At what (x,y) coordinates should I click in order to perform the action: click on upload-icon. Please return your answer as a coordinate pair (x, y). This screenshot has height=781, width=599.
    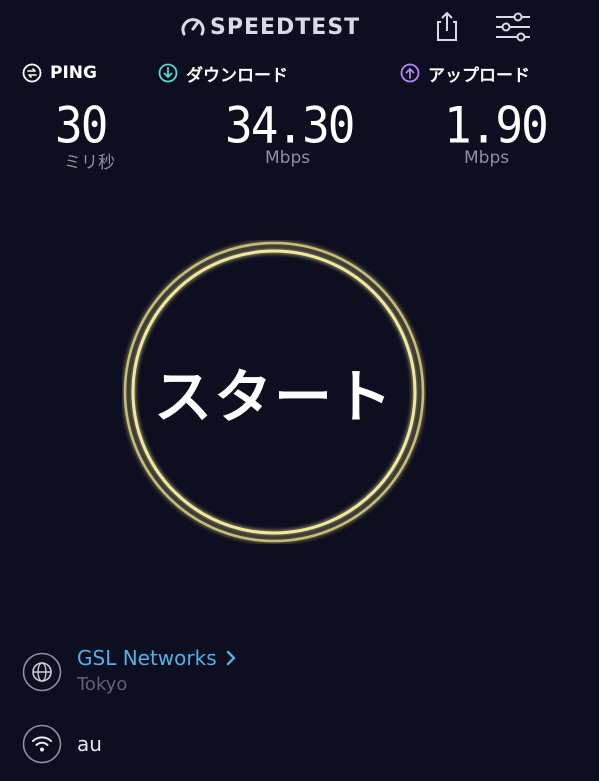
    Looking at the image, I should click on (410, 73).